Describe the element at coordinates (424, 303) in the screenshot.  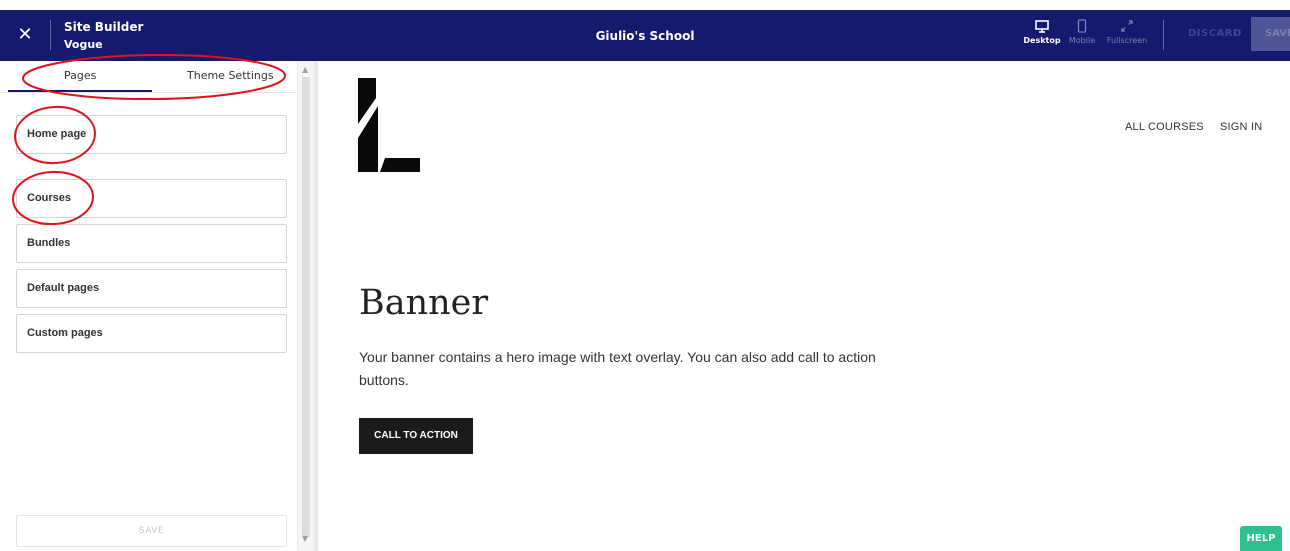
I see `banner-title: Banner` at that location.